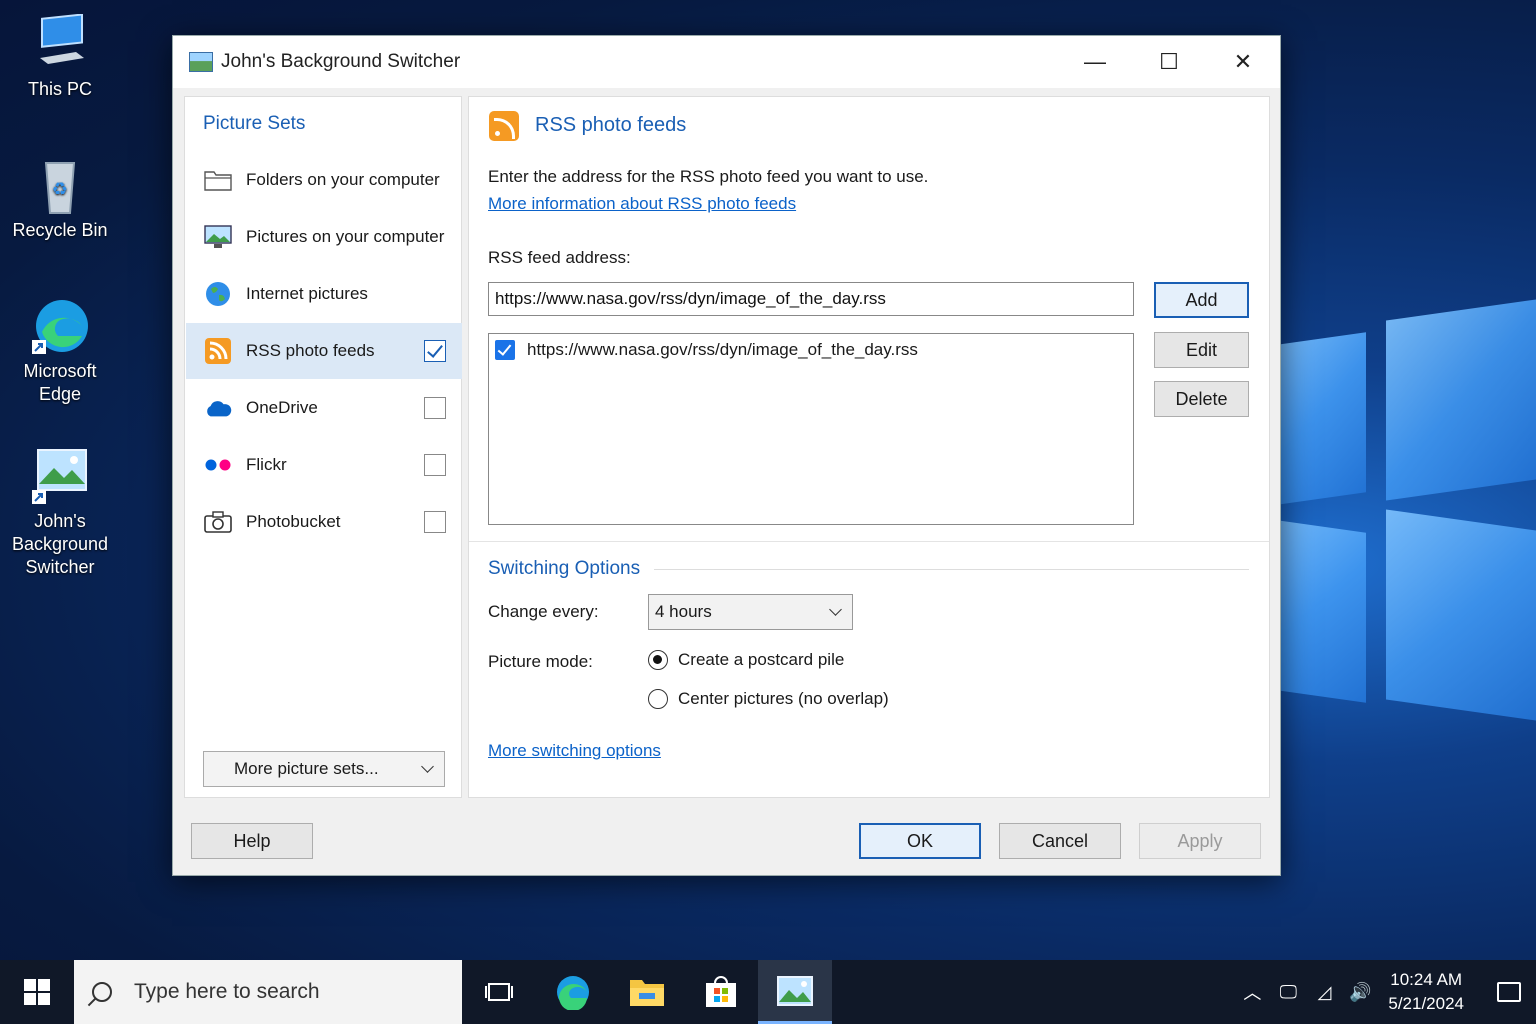 The height and width of the screenshot is (1024, 1536). I want to click on app-icon, so click(201, 62).